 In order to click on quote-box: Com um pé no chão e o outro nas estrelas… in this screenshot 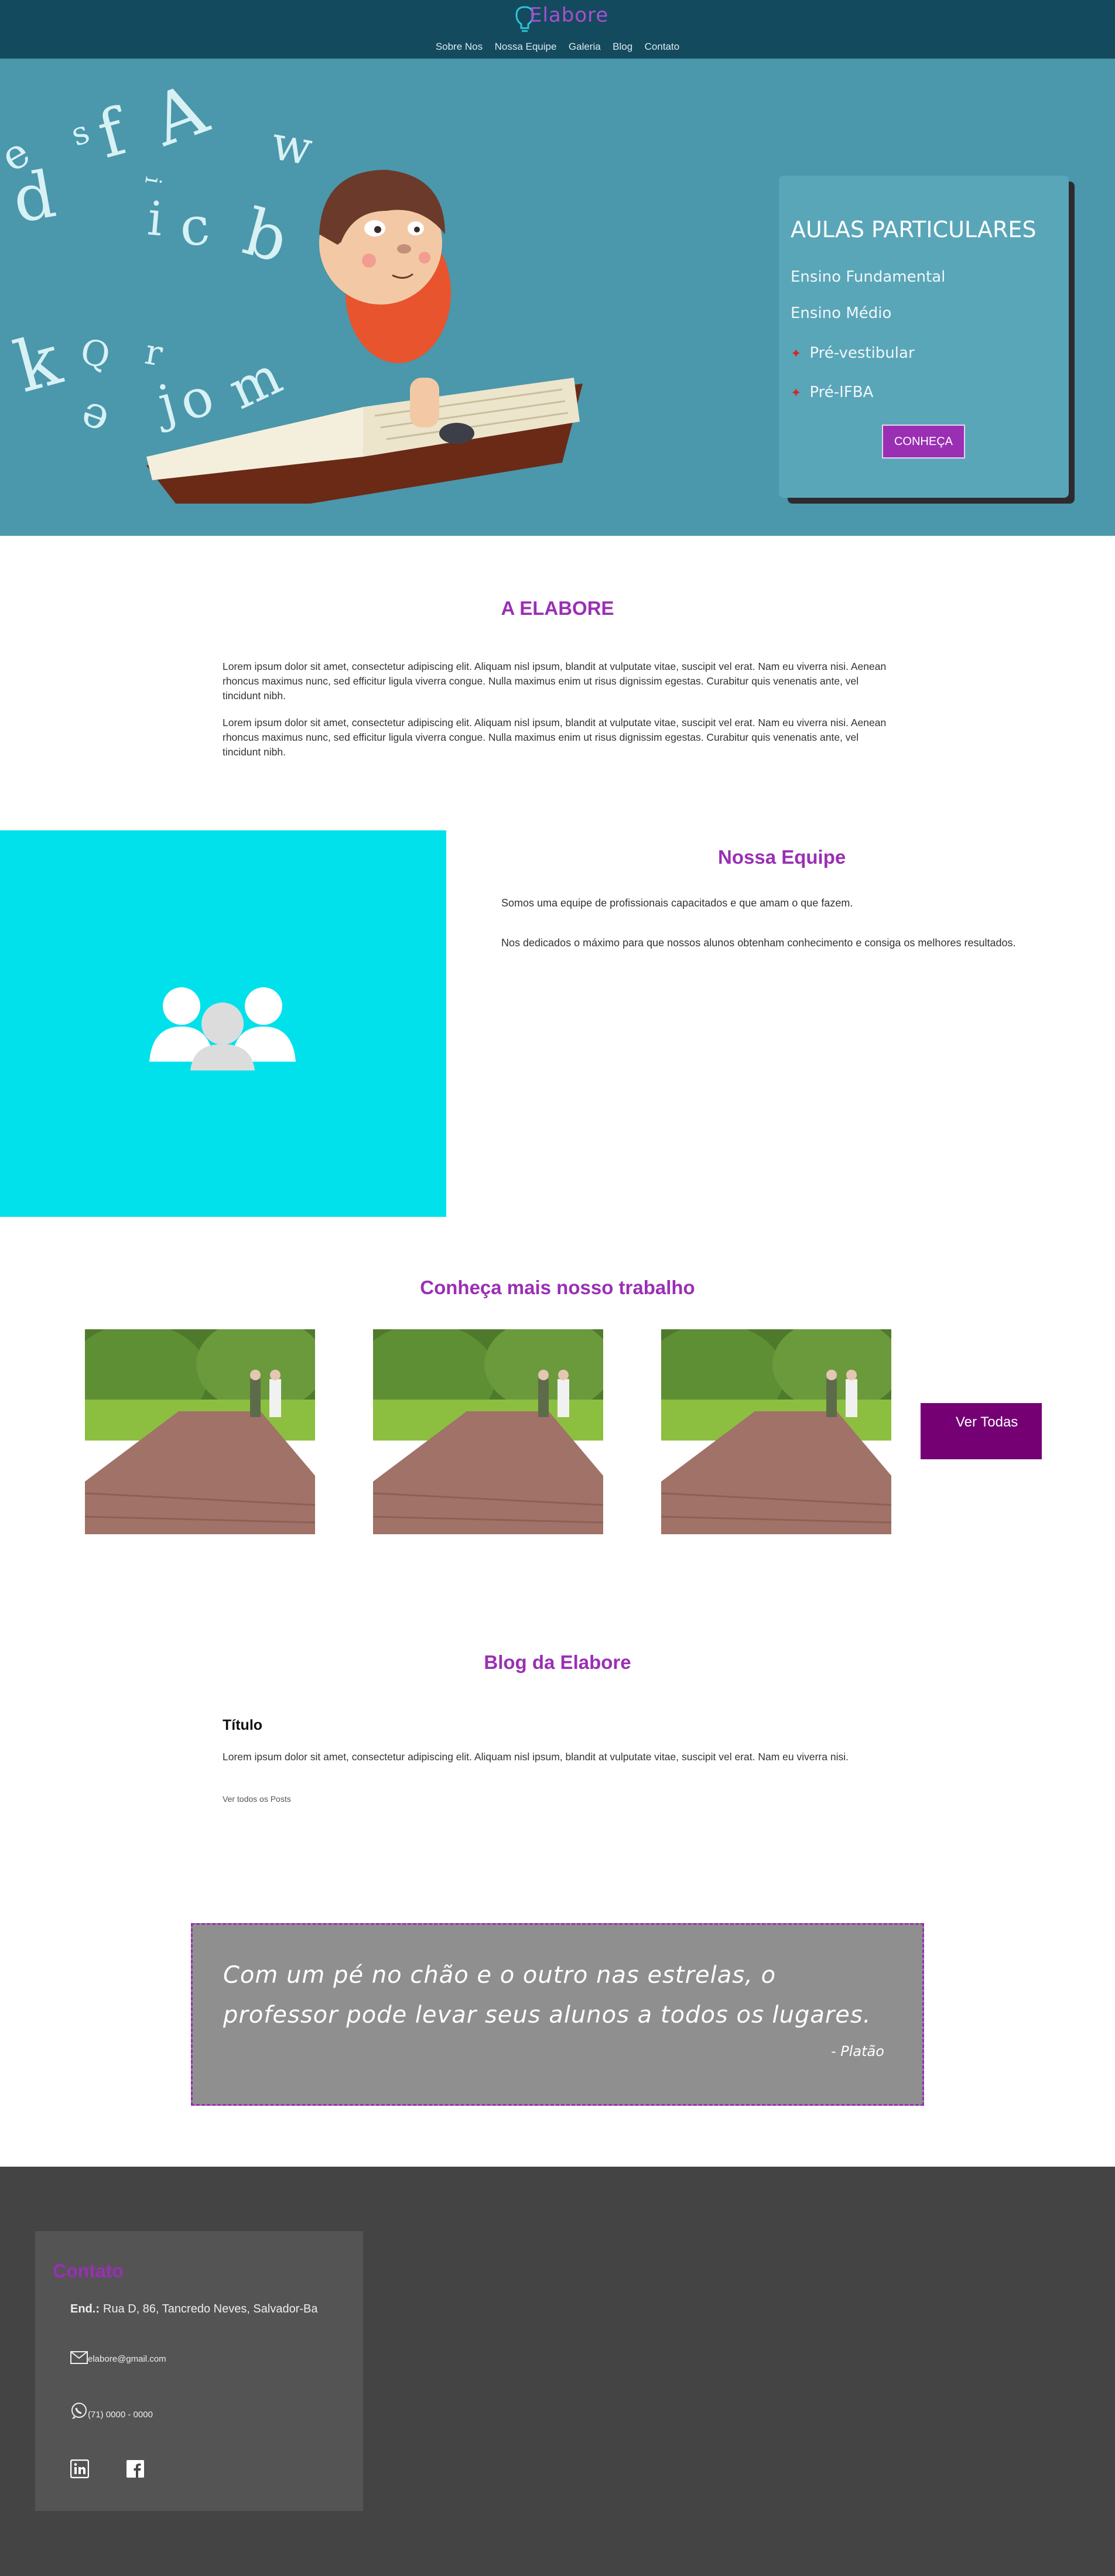, I will do `click(557, 2014)`.